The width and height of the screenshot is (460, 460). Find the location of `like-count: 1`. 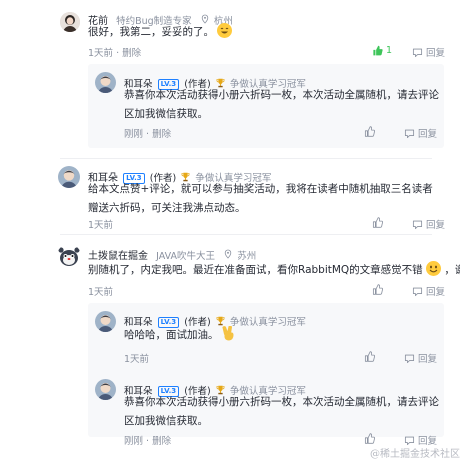

like-count: 1 is located at coordinates (389, 50).